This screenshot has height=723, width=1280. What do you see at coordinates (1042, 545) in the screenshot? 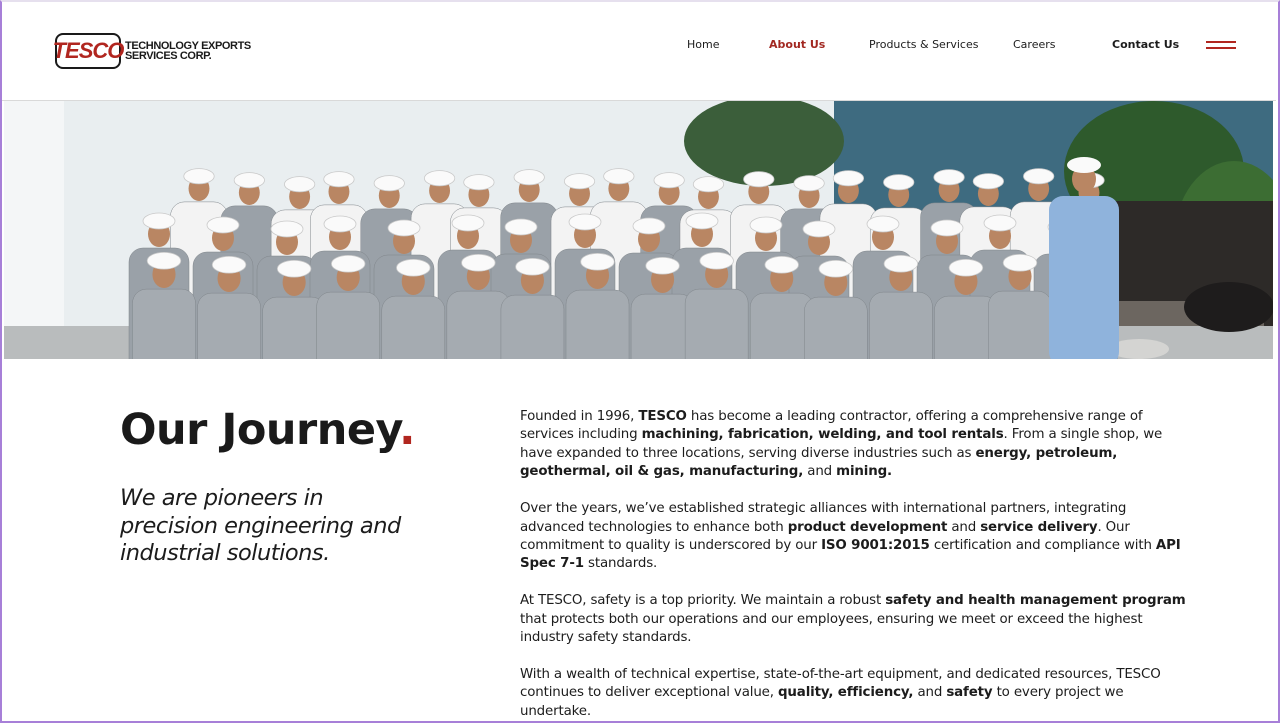
I see `text: certification and compliance with` at bounding box center [1042, 545].